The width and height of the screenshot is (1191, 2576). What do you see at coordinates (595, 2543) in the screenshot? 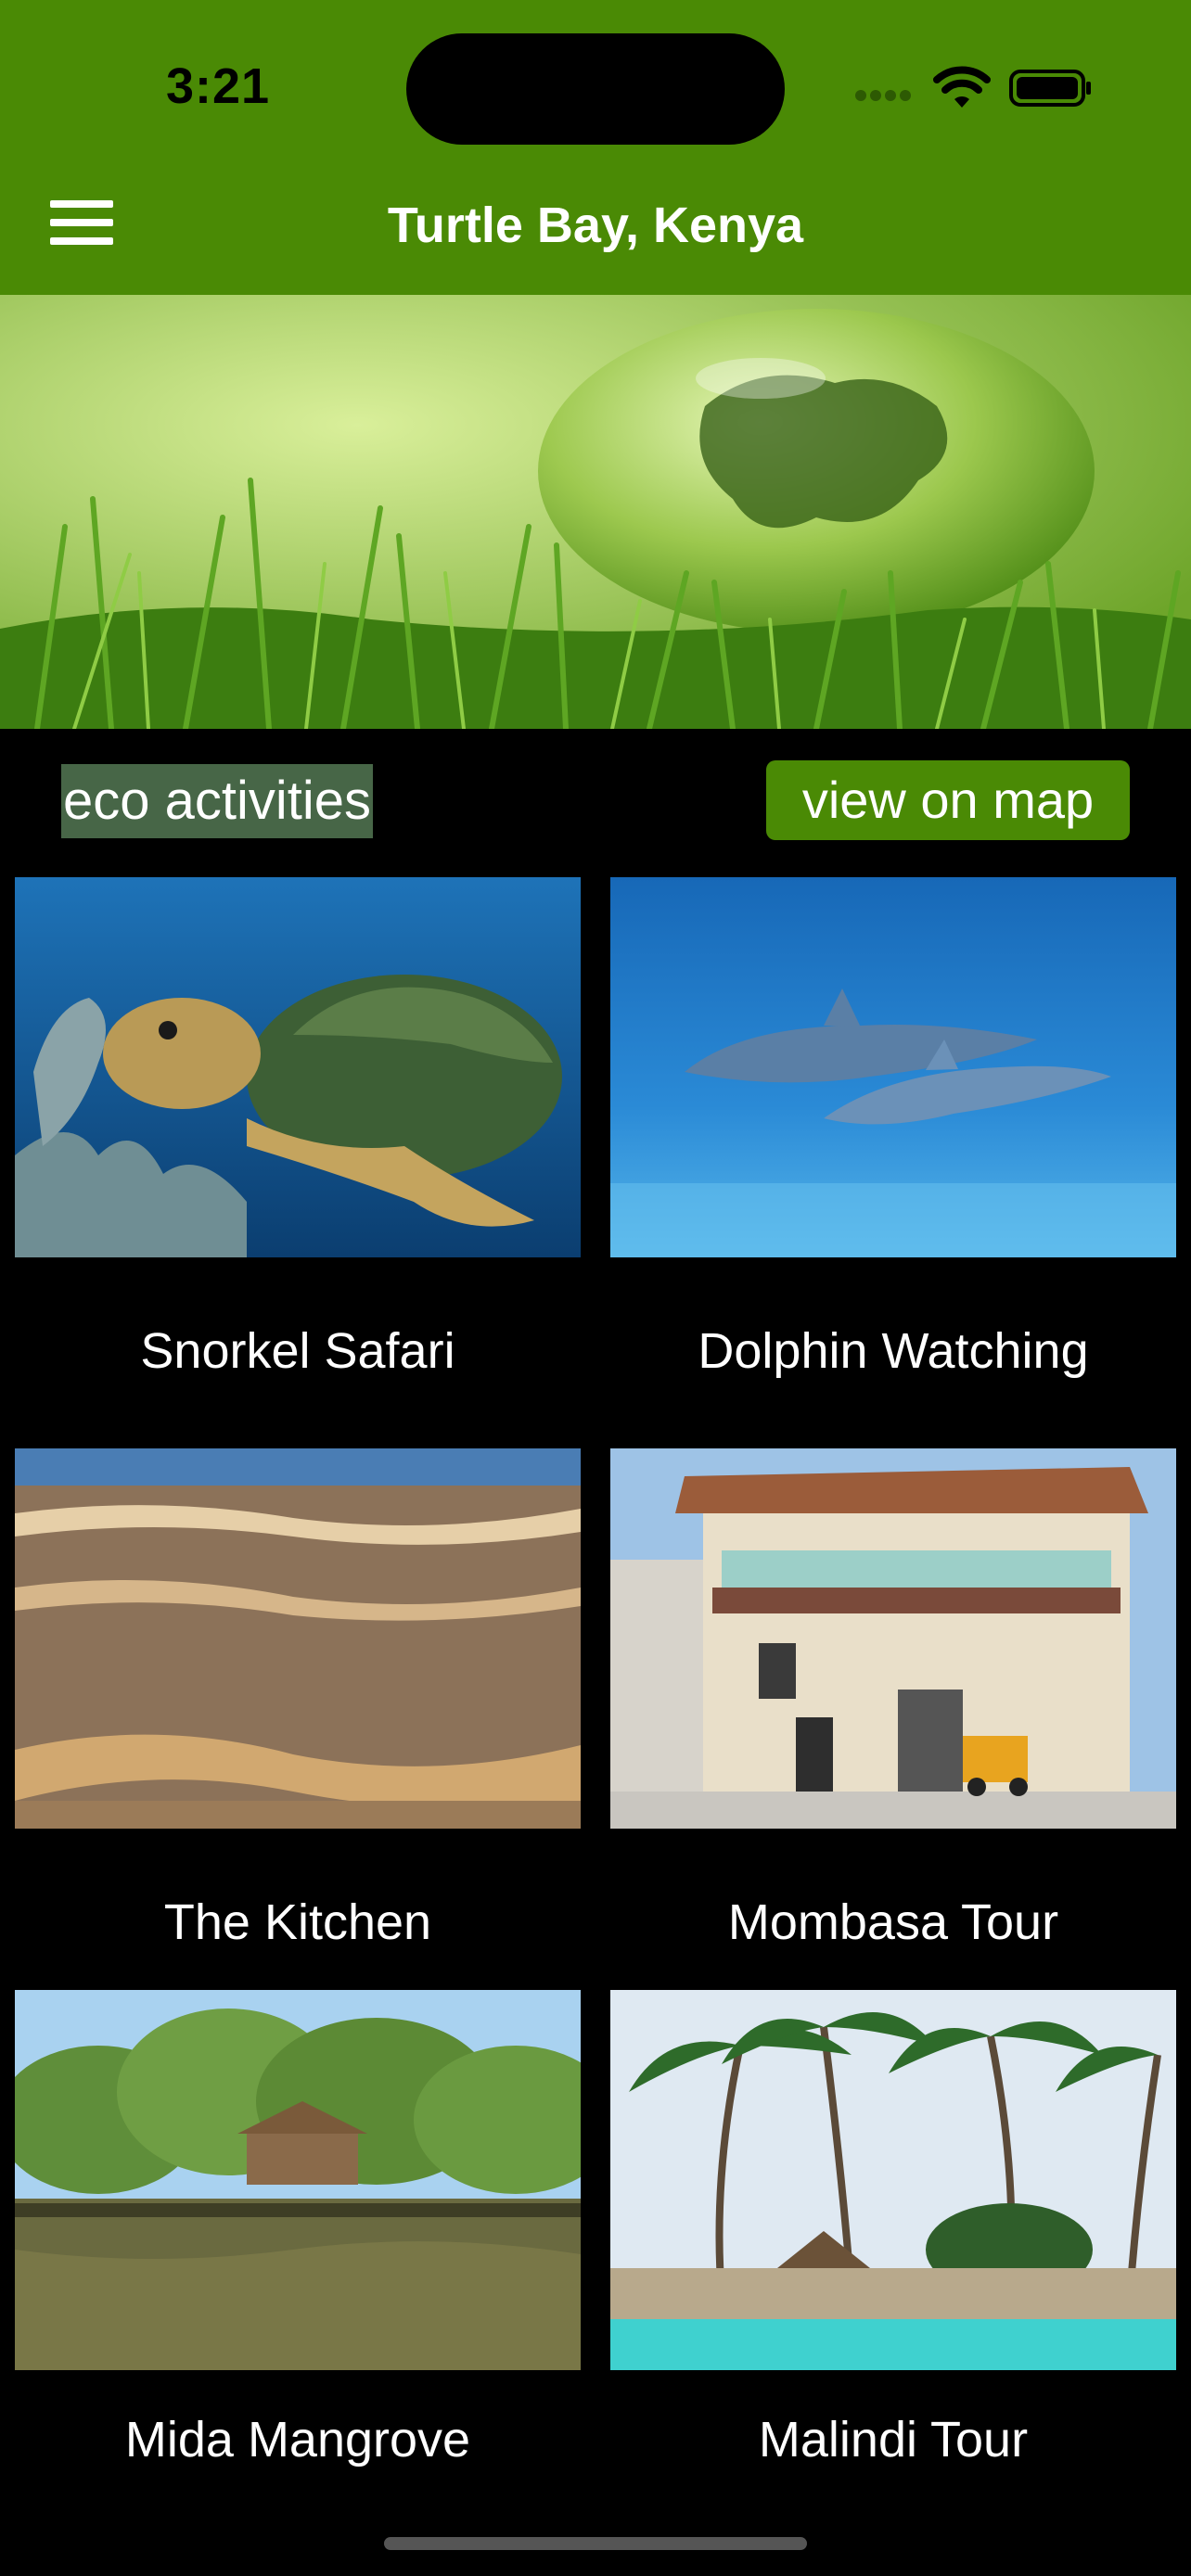
I see `home-indicator` at bounding box center [595, 2543].